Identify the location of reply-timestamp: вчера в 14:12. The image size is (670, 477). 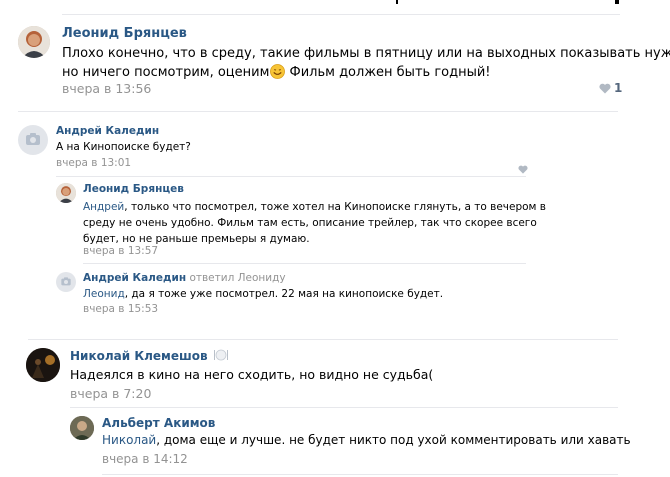
(145, 459).